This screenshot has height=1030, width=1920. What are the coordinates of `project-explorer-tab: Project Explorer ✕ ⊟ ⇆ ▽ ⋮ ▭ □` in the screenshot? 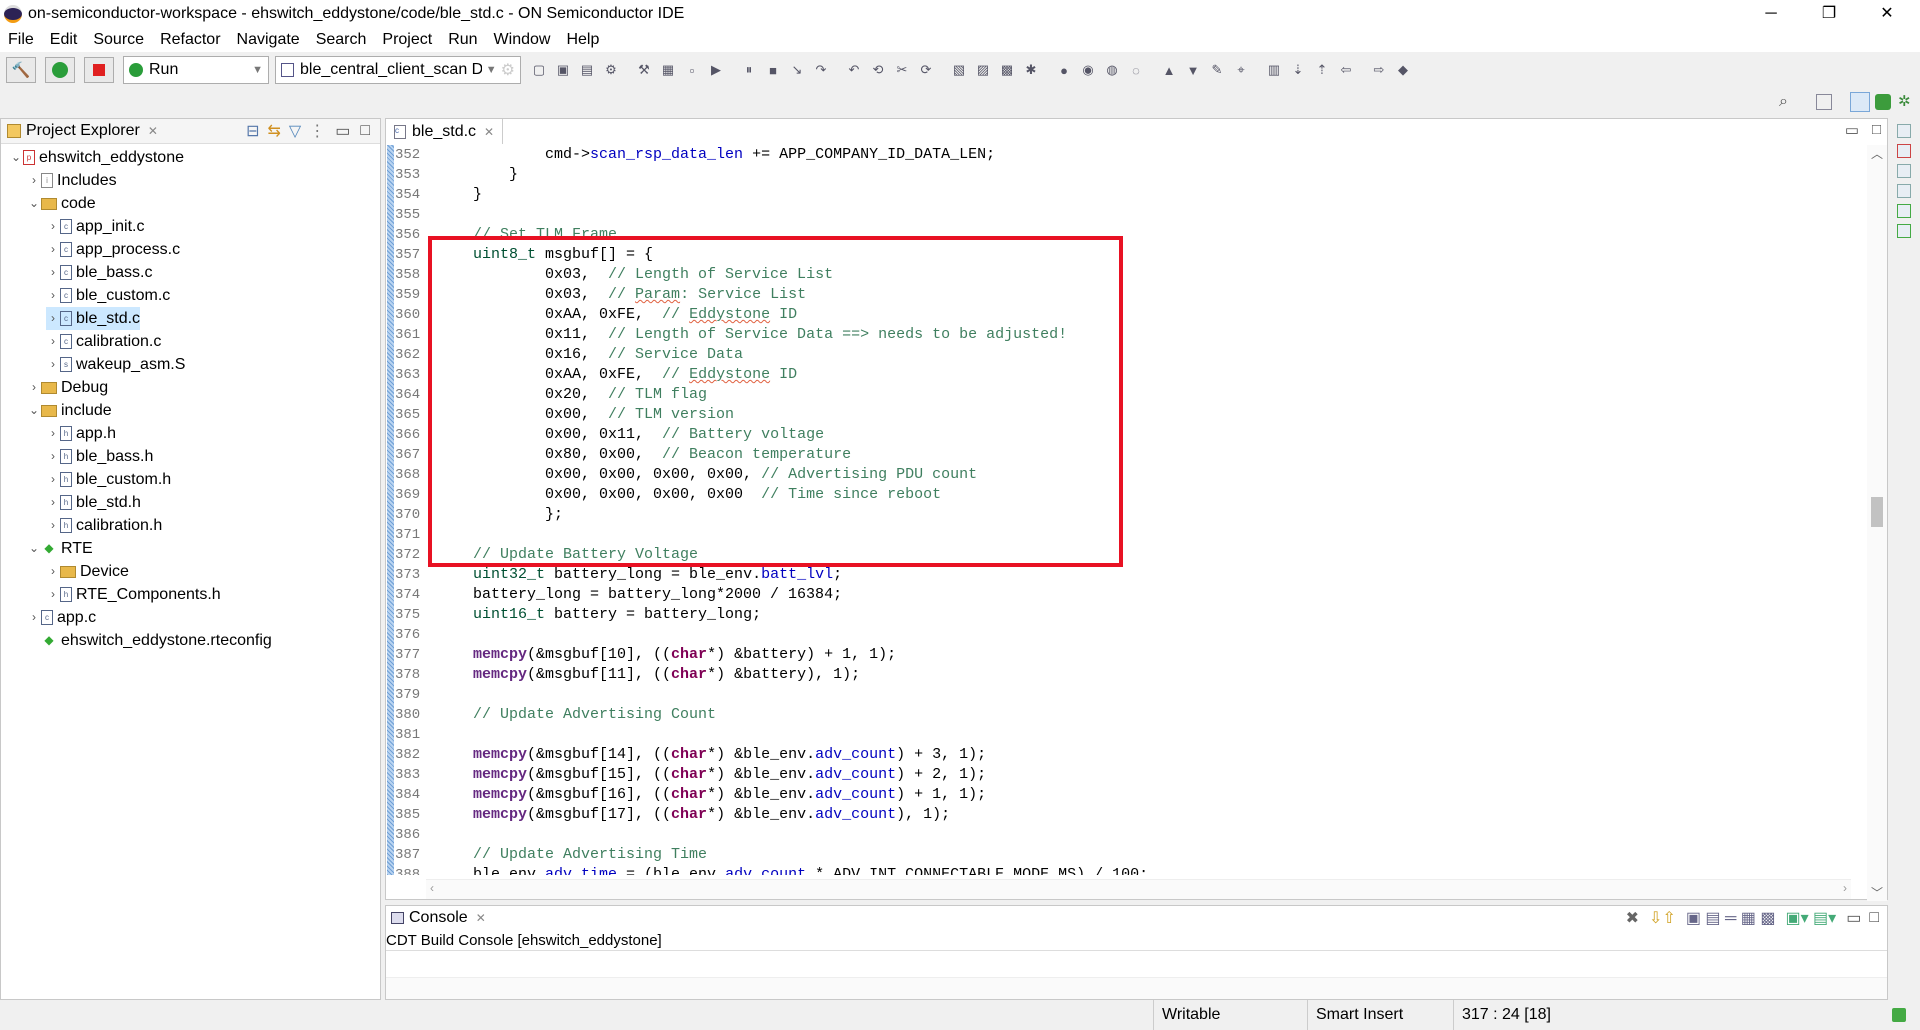 It's located at (190, 131).